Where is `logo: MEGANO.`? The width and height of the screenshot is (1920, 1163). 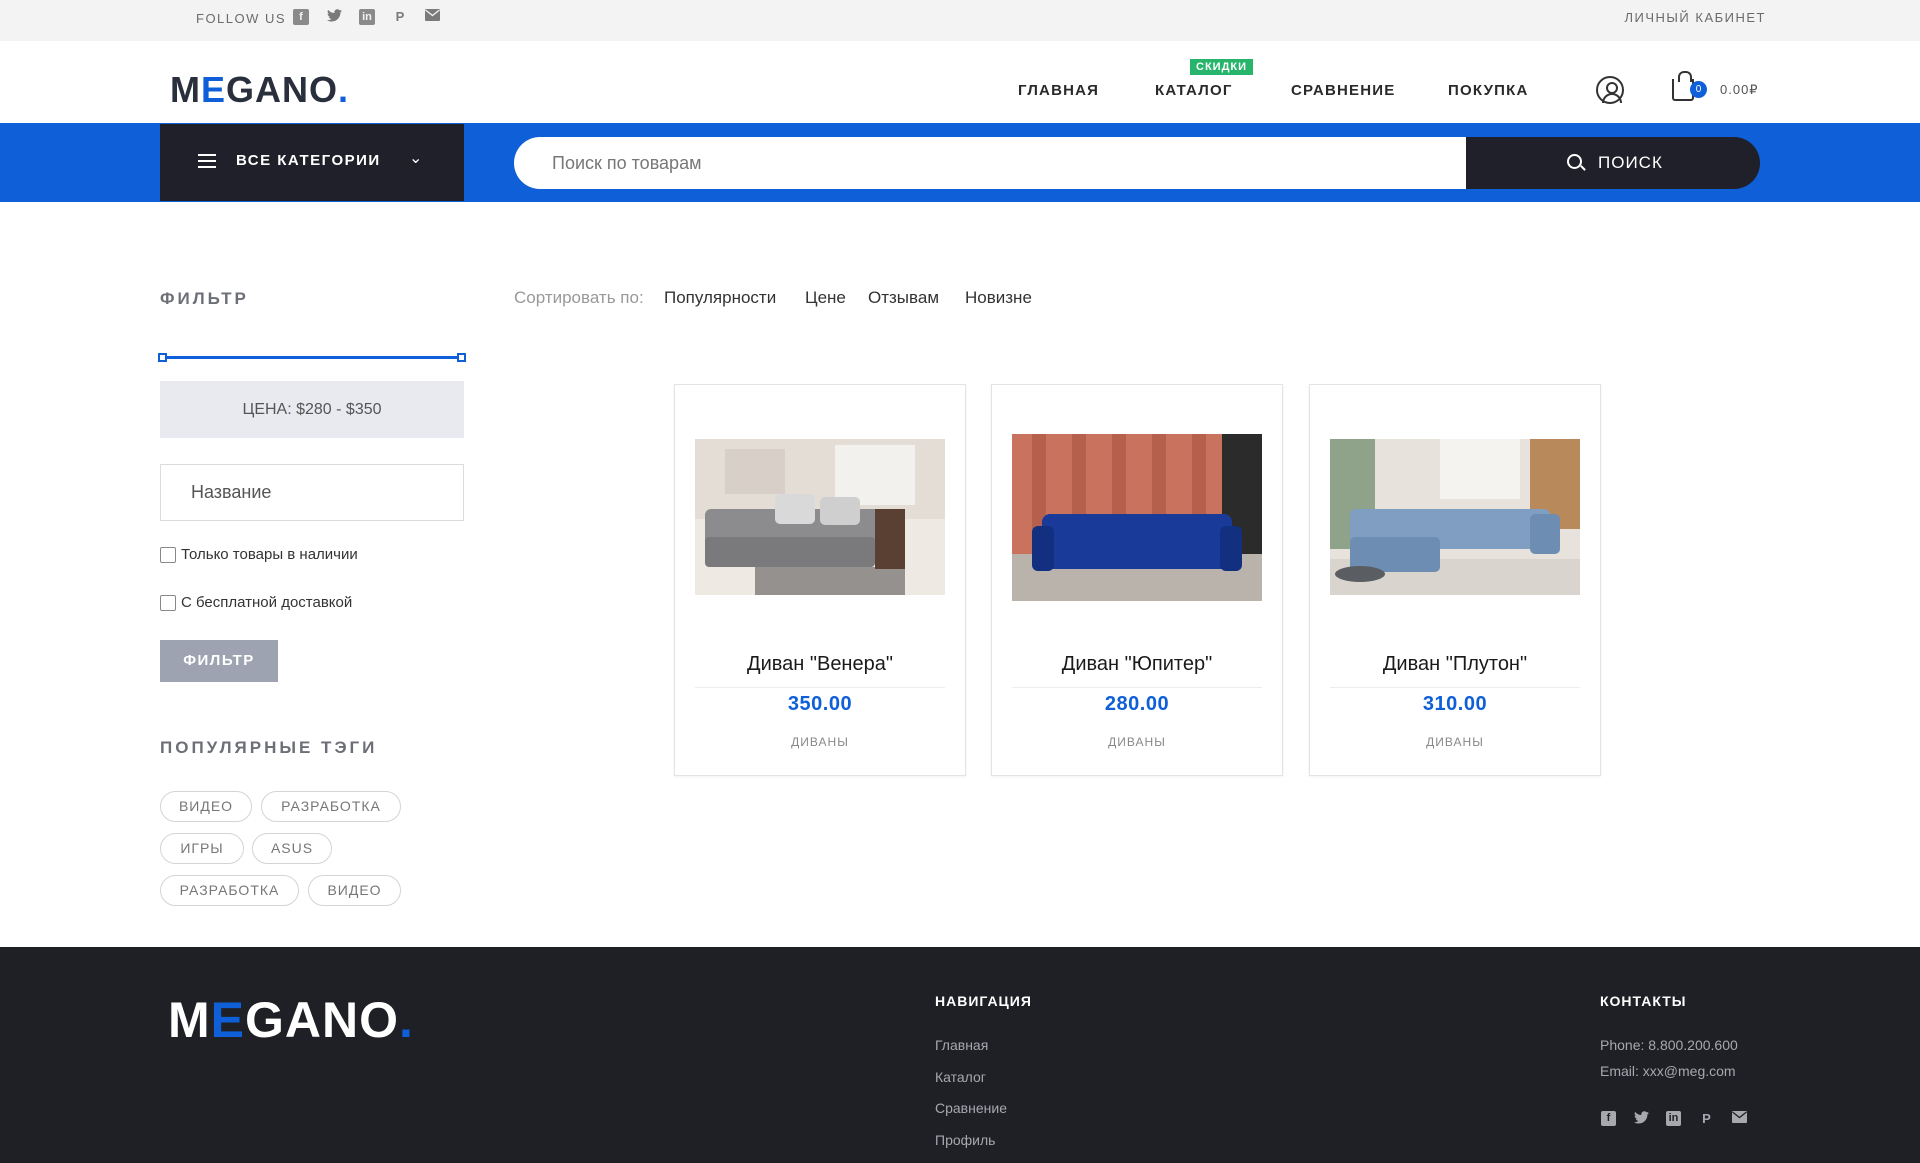 logo: MEGANO. is located at coordinates (259, 90).